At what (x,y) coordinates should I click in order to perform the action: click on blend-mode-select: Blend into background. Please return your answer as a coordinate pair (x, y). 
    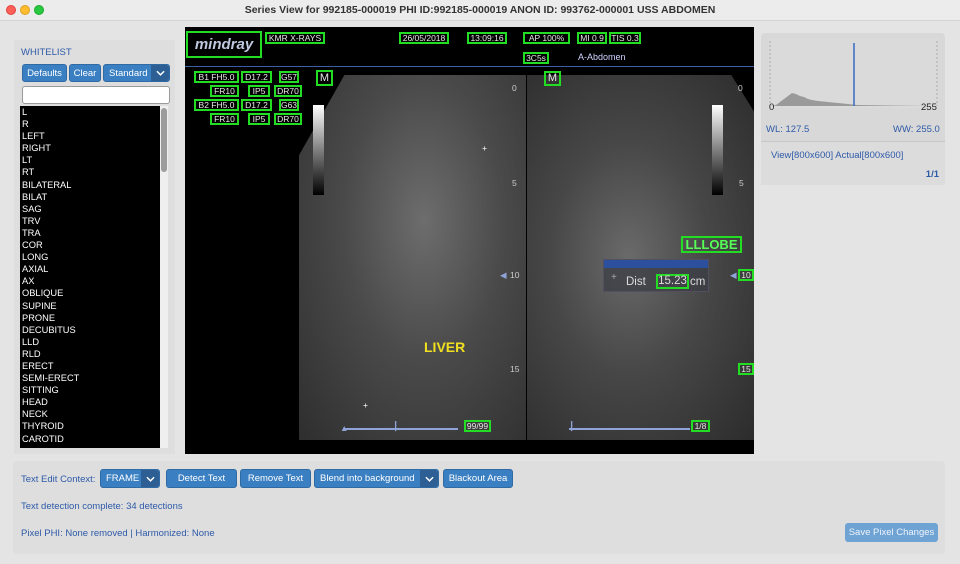
    Looking at the image, I should click on (376, 478).